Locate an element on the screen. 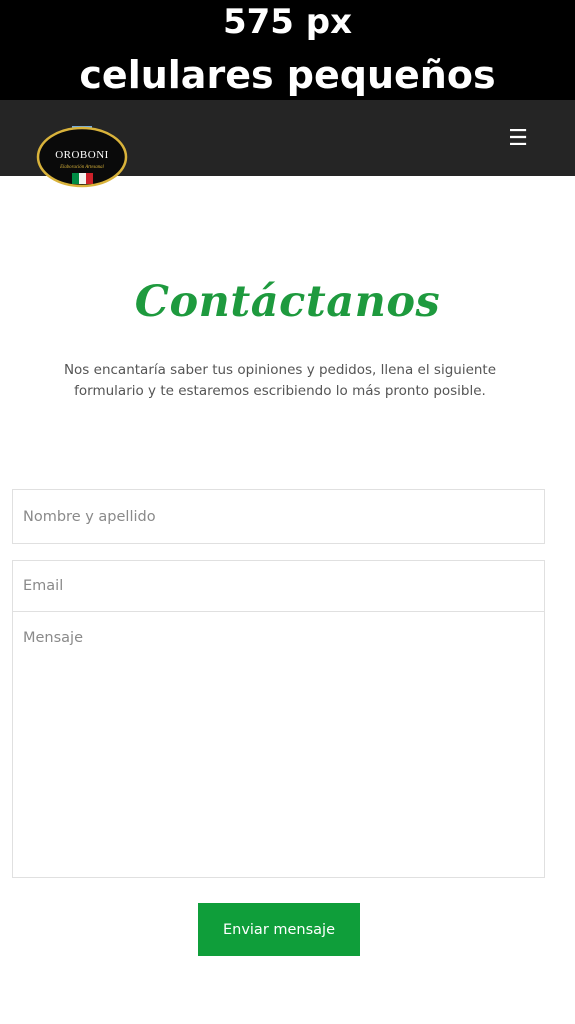 The width and height of the screenshot is (575, 1024). oroboni-logo: OROBONI Elaboración Artesanal is located at coordinates (82, 157).